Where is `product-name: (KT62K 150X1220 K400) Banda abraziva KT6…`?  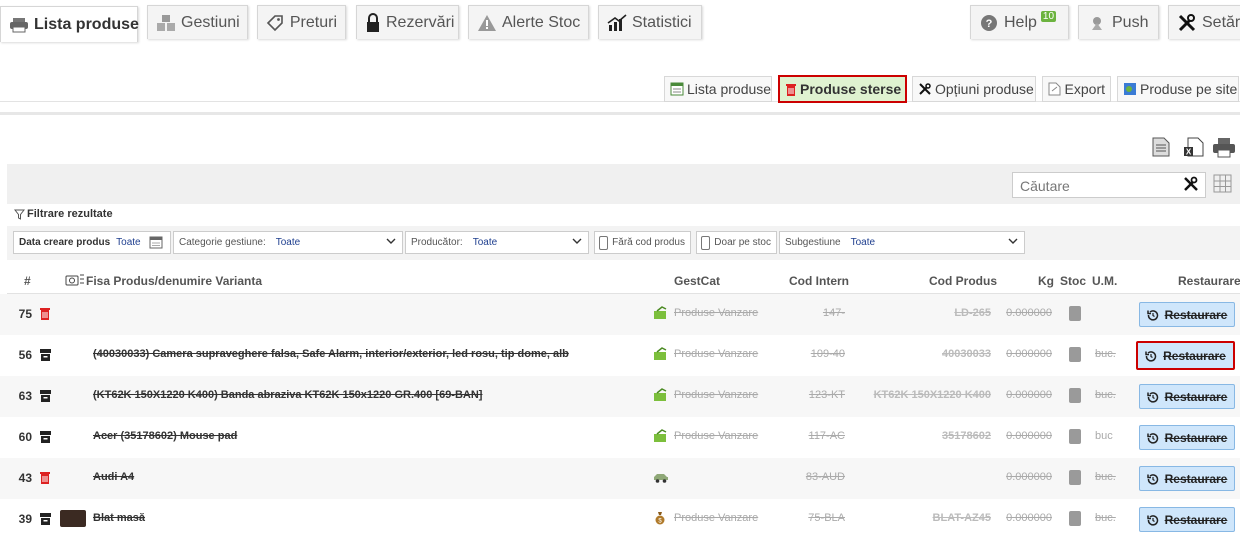
product-name: (KT62K 150X1220 K400) Banda abraziva KT6… is located at coordinates (287, 395).